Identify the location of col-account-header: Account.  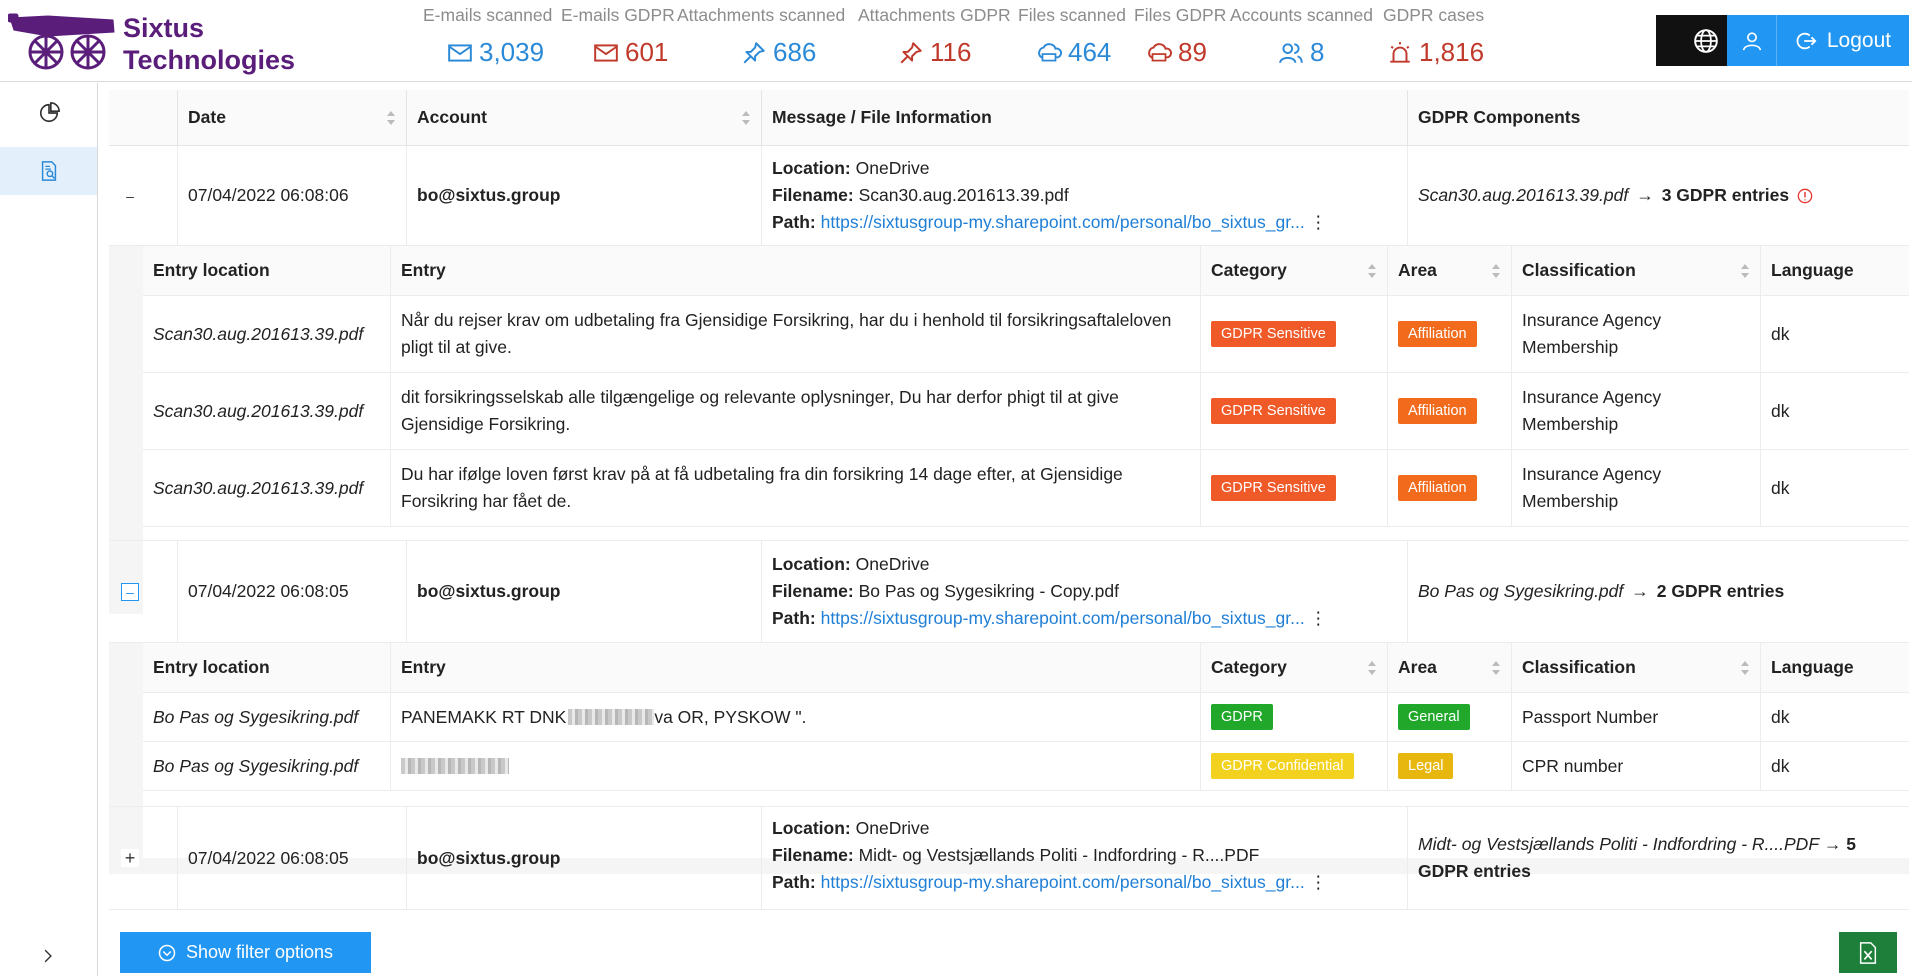
(584, 118).